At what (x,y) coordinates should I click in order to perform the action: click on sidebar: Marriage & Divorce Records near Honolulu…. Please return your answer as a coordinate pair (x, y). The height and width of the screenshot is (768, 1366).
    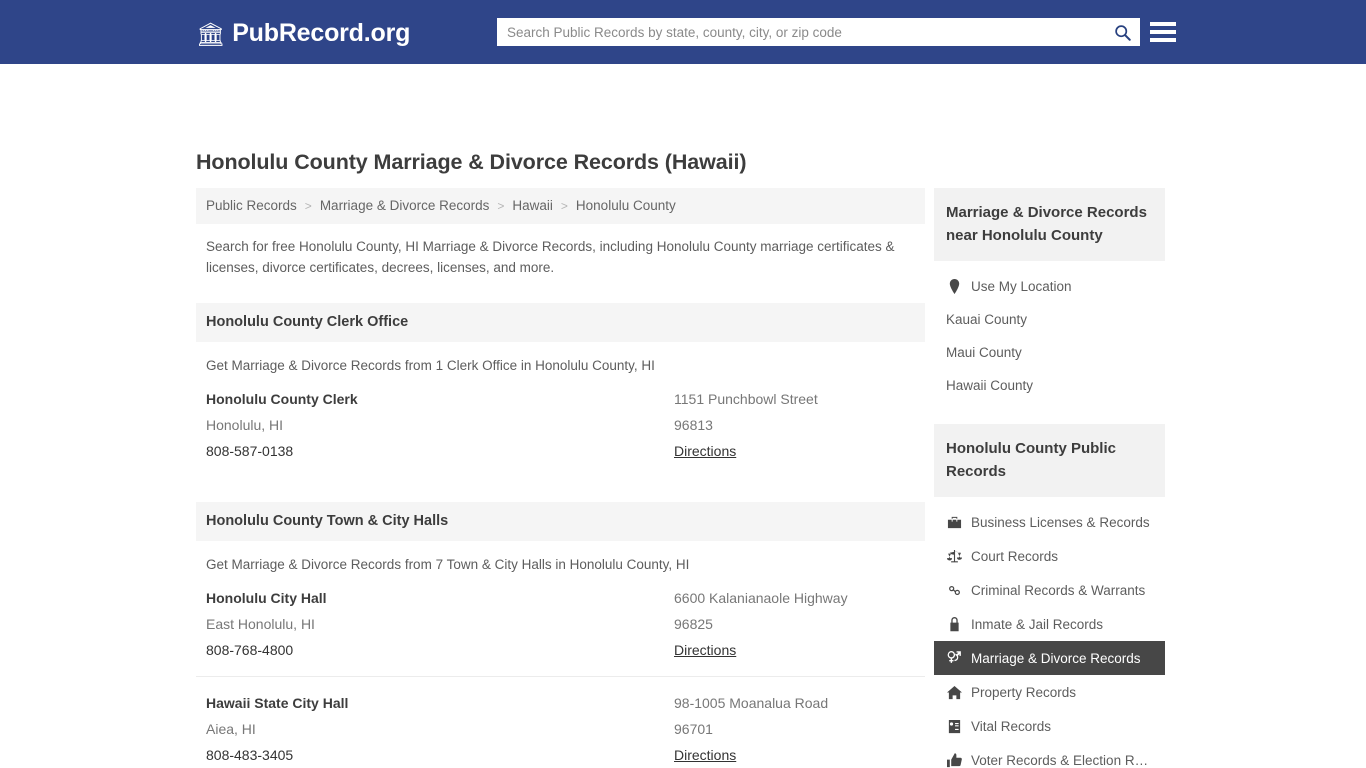
    Looking at the image, I should click on (1049, 478).